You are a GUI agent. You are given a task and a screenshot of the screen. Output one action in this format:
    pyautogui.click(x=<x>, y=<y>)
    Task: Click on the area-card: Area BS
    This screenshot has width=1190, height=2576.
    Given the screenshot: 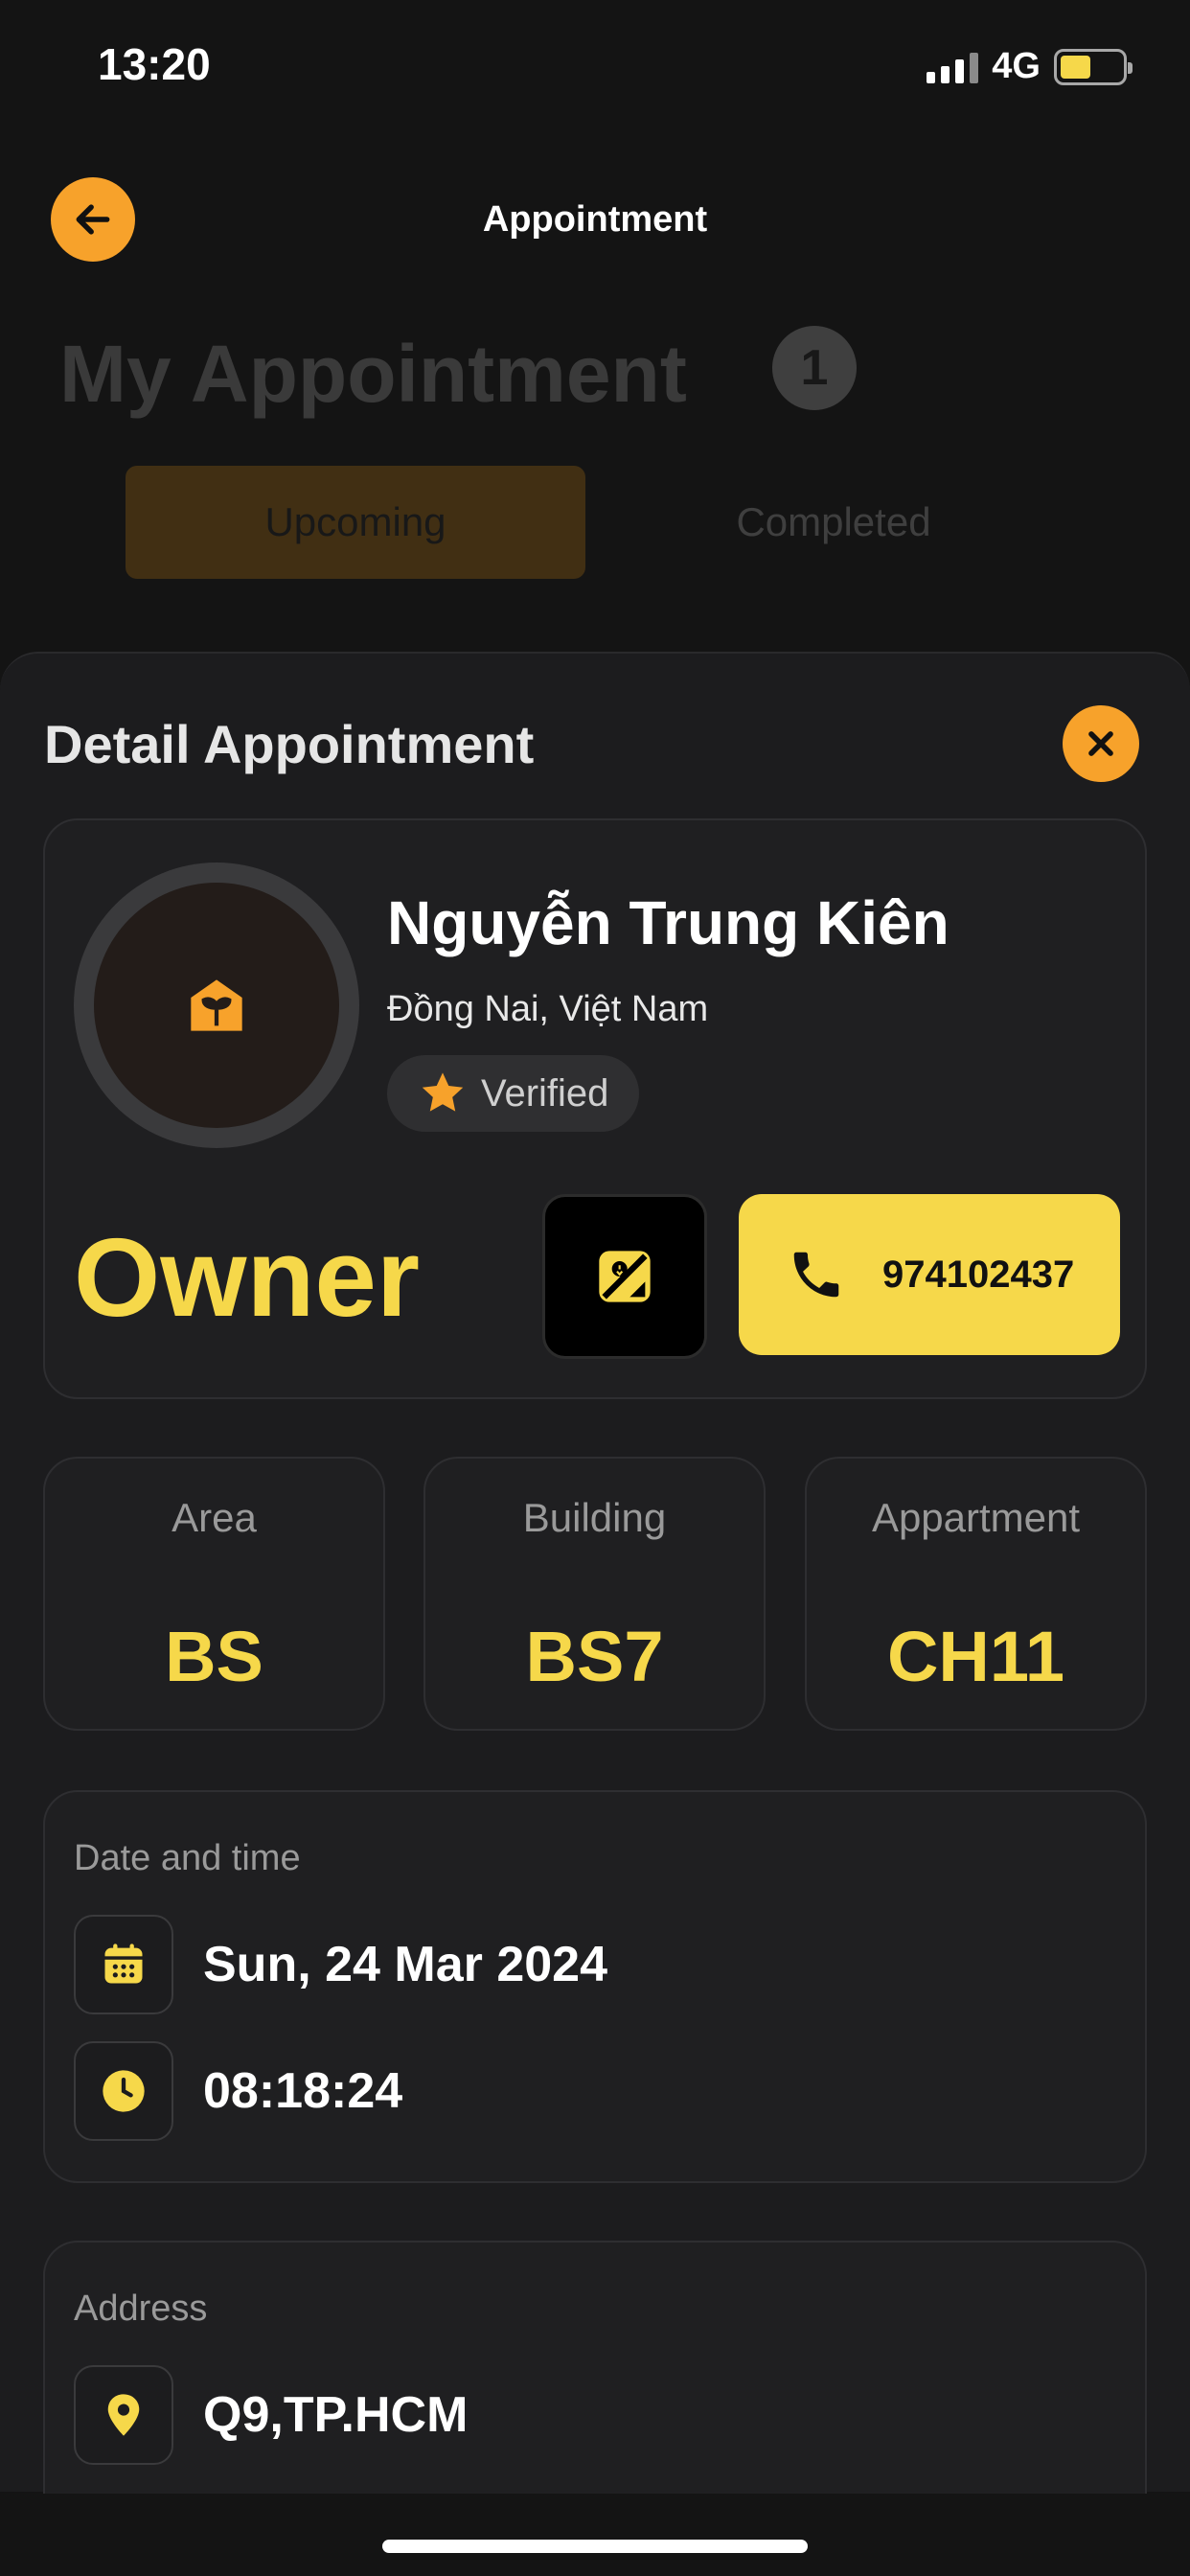 What is the action you would take?
    pyautogui.click(x=214, y=1594)
    